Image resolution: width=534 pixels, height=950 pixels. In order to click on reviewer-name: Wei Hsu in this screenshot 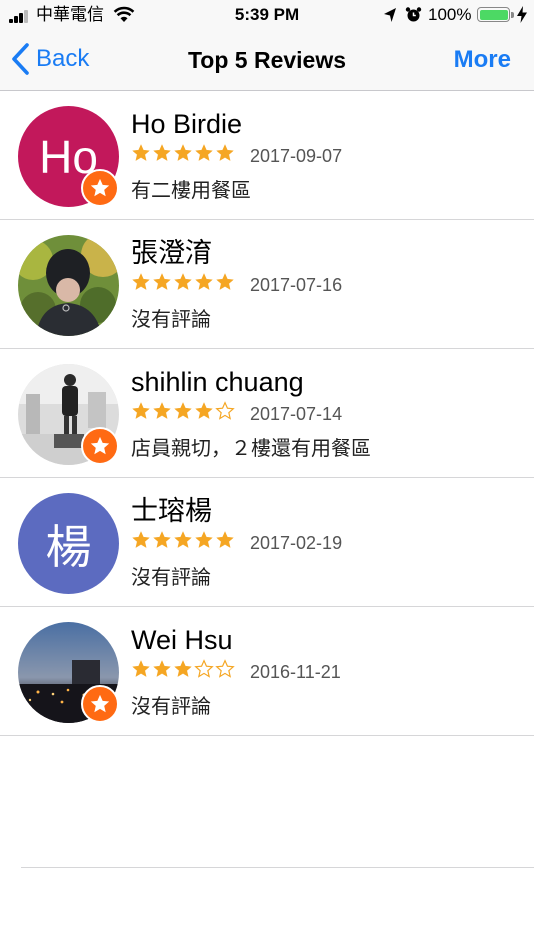, I will do `click(182, 640)`.